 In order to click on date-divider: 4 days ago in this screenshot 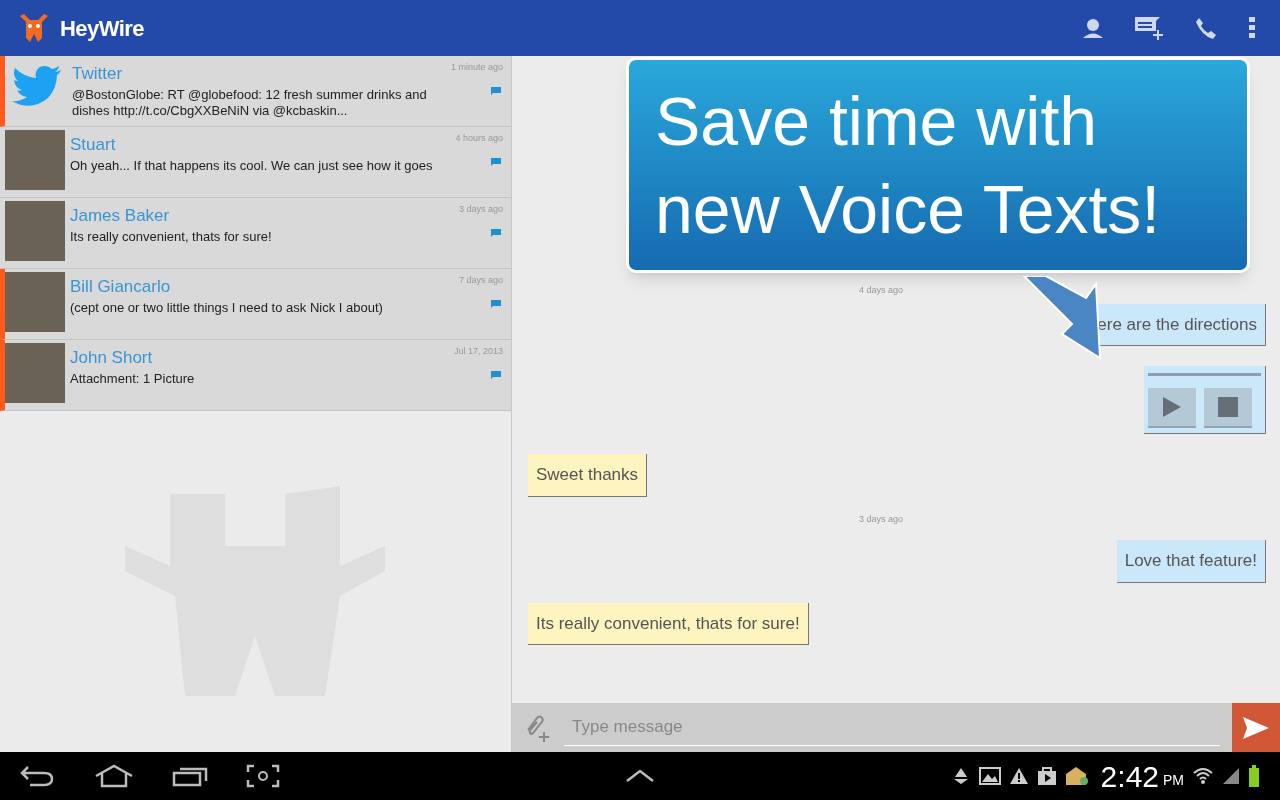, I will do `click(880, 290)`.